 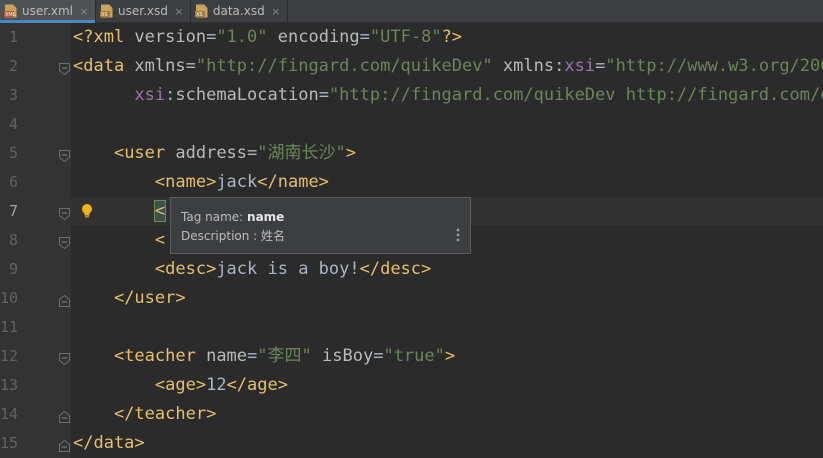 What do you see at coordinates (35, 327) in the screenshot?
I see `gutter-line: 11` at bounding box center [35, 327].